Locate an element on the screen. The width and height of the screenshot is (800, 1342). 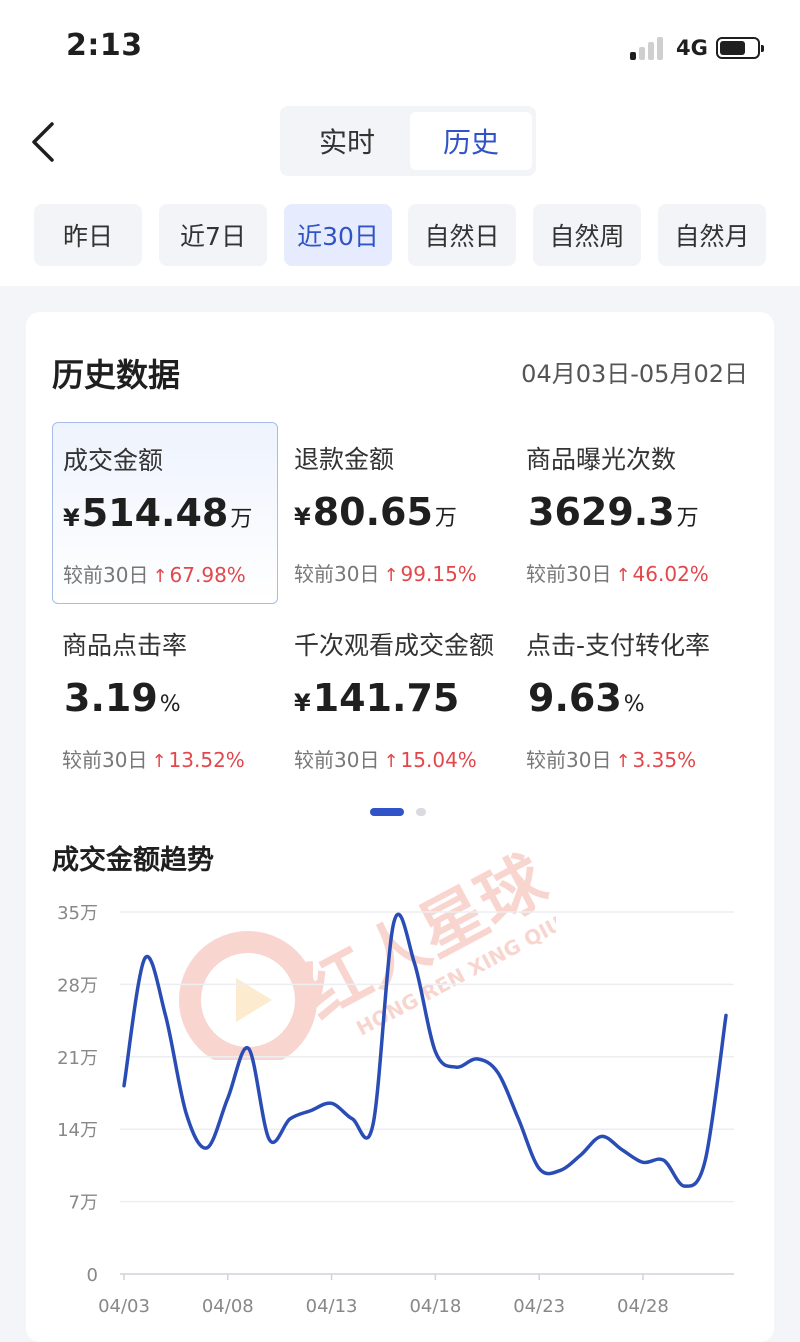
x-tick-label: 04/28 is located at coordinates (643, 1306).